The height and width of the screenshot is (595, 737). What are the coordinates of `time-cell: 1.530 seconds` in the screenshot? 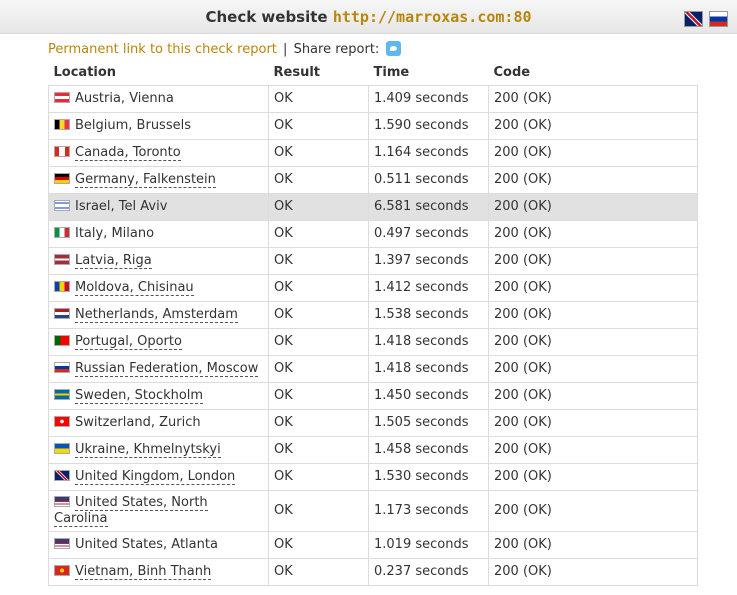 It's located at (428, 477).